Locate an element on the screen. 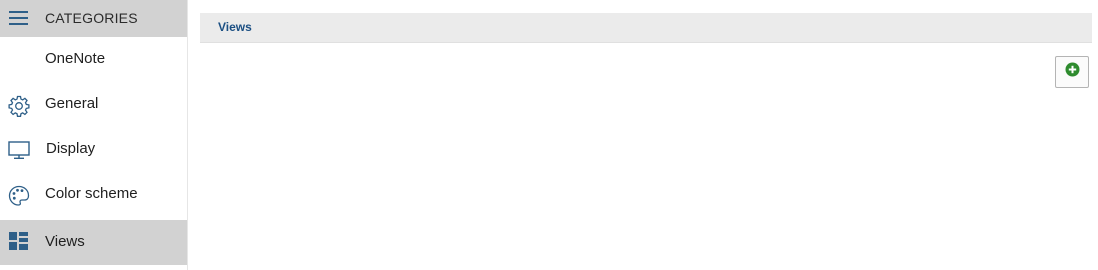 The image size is (1098, 270). add-view-button is located at coordinates (1072, 72).